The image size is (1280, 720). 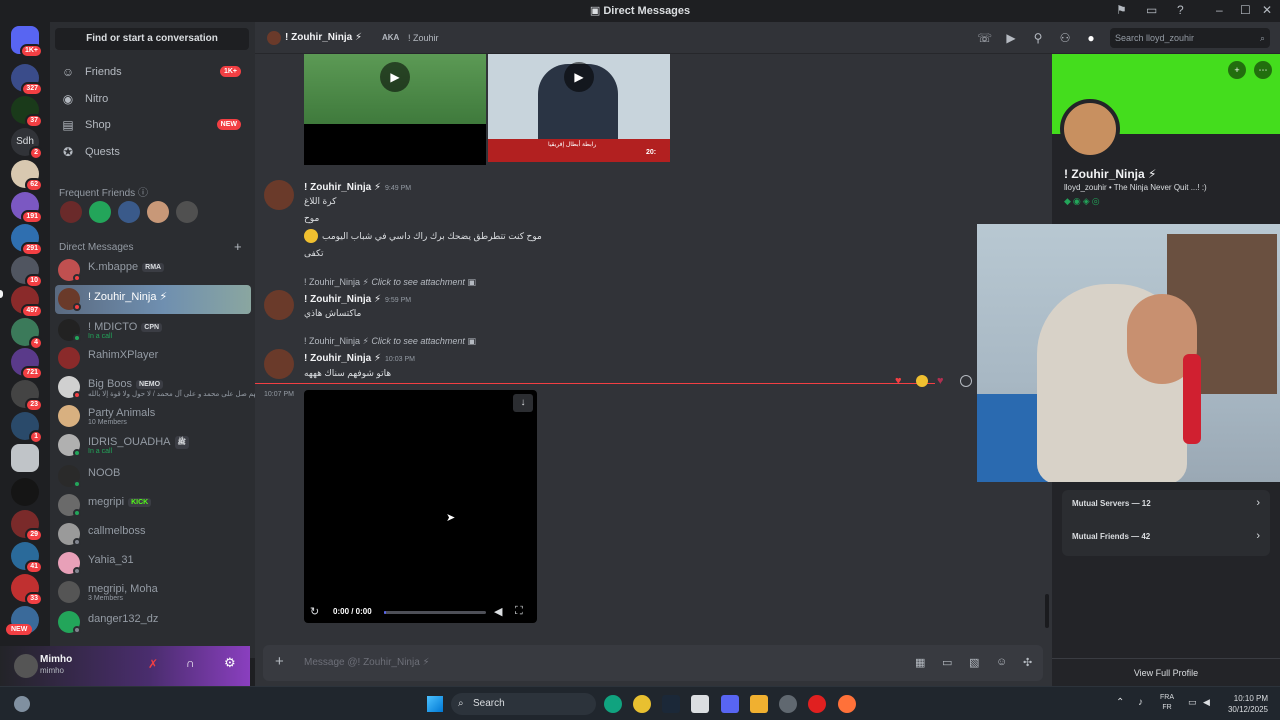 What do you see at coordinates (279, 661) in the screenshot?
I see `upload-plus-icon: +` at bounding box center [279, 661].